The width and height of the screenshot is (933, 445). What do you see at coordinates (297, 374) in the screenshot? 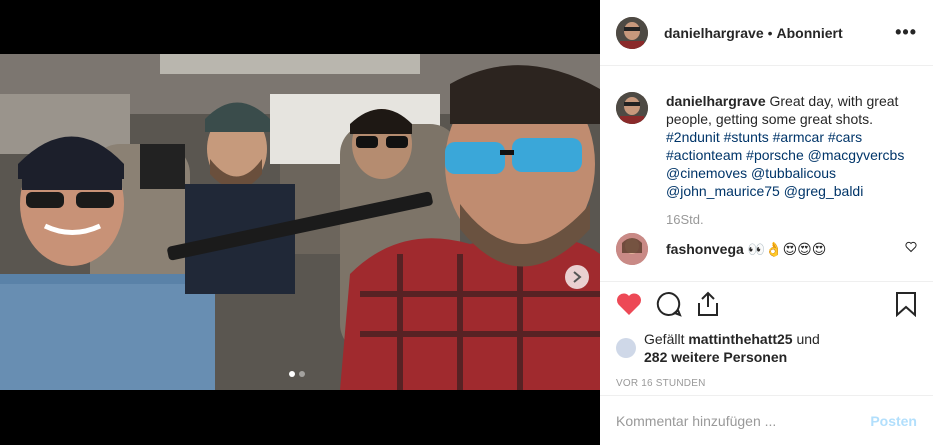
I see `carousel-dots` at bounding box center [297, 374].